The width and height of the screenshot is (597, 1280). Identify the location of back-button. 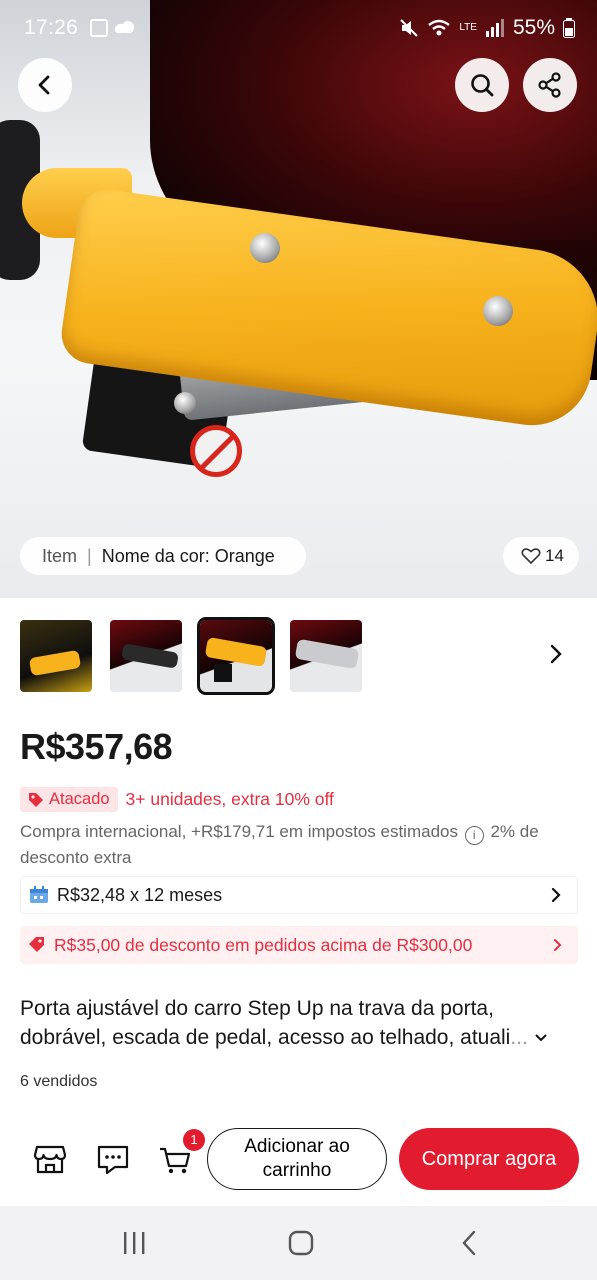
(45, 85).